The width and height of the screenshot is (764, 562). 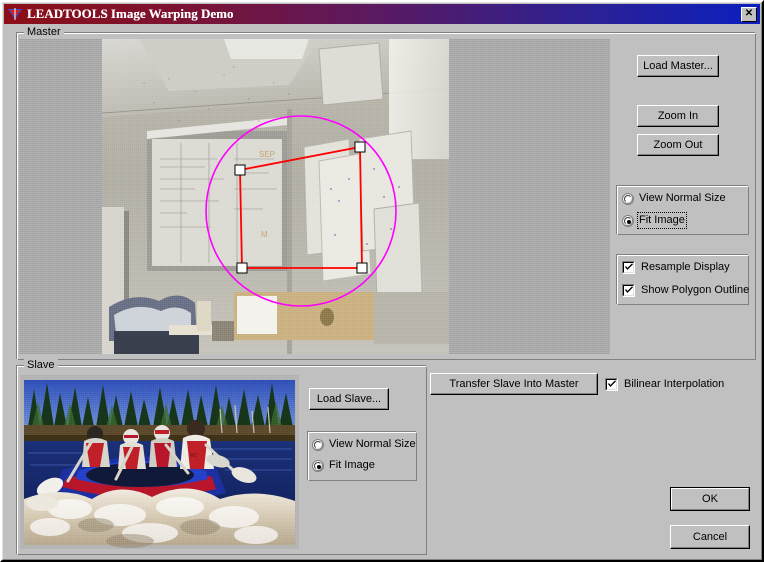 What do you see at coordinates (695, 290) in the screenshot?
I see `show-polygon-outline-label: Show Polygon Outline` at bounding box center [695, 290].